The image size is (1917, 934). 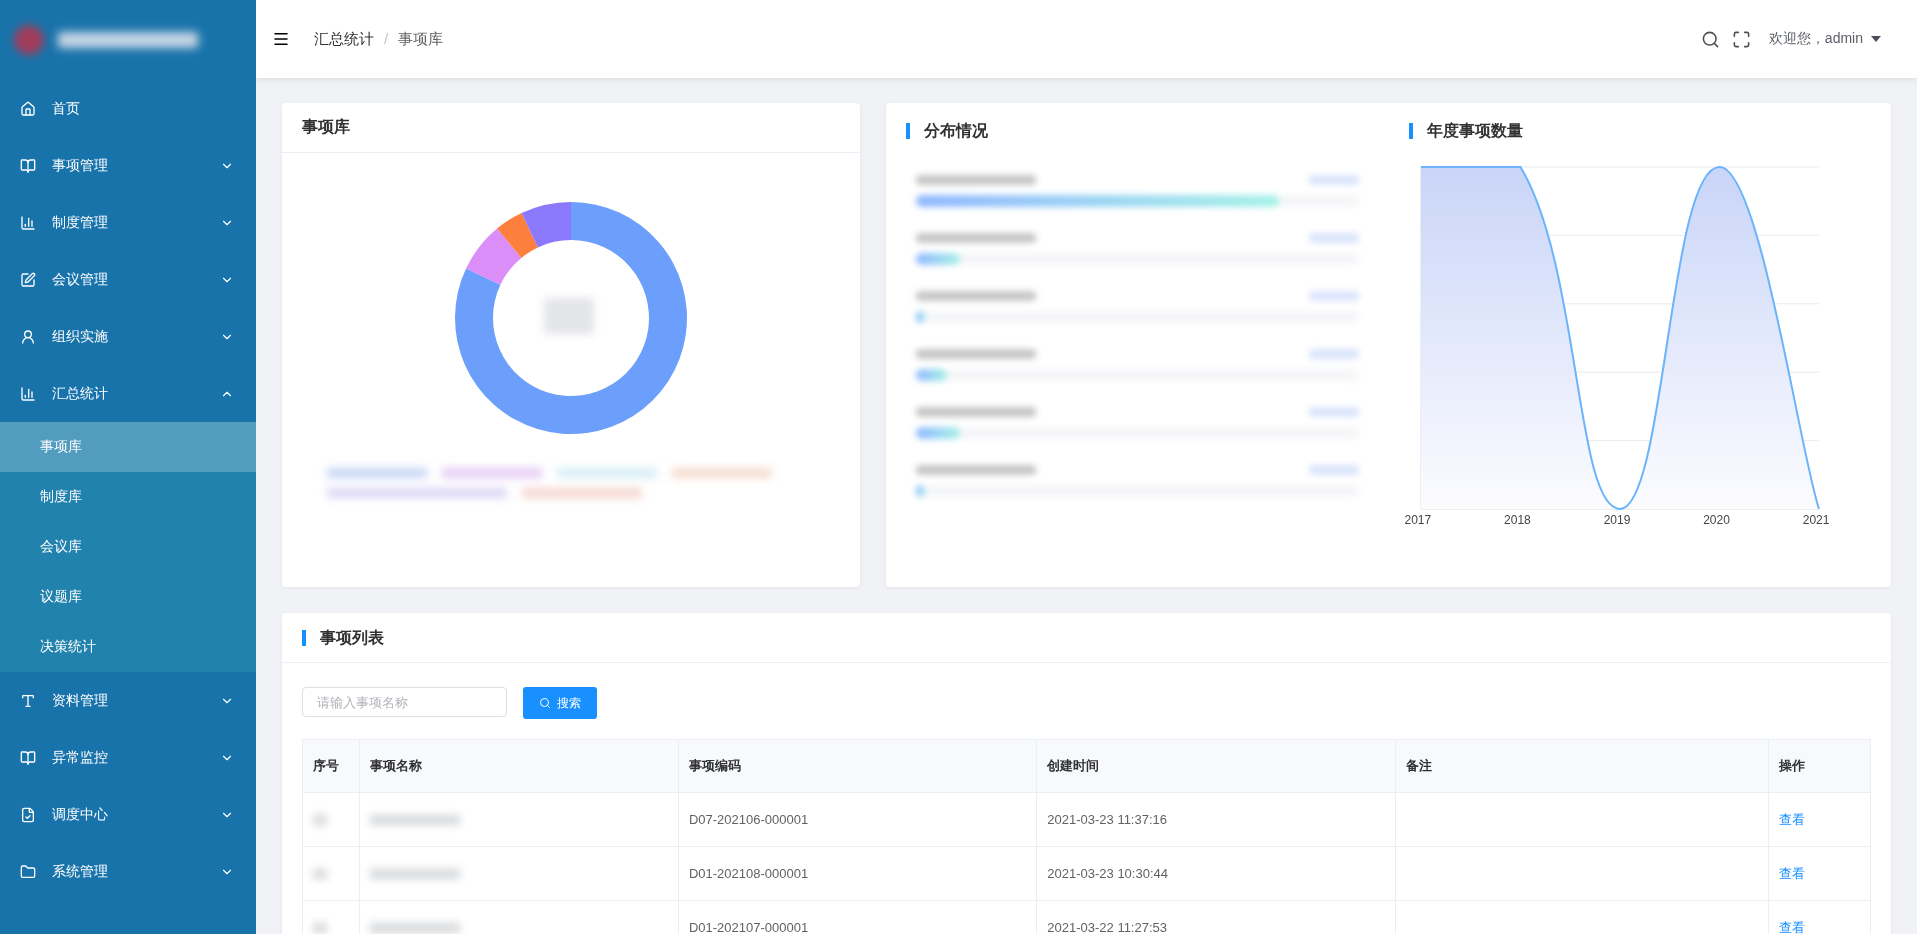 What do you see at coordinates (128, 757) in the screenshot?
I see `sidebar-item: 异常监控` at bounding box center [128, 757].